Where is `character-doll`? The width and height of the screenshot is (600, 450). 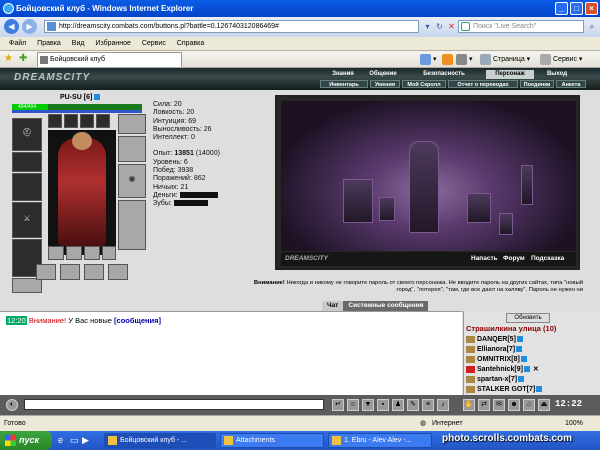 character-doll is located at coordinates (82, 192).